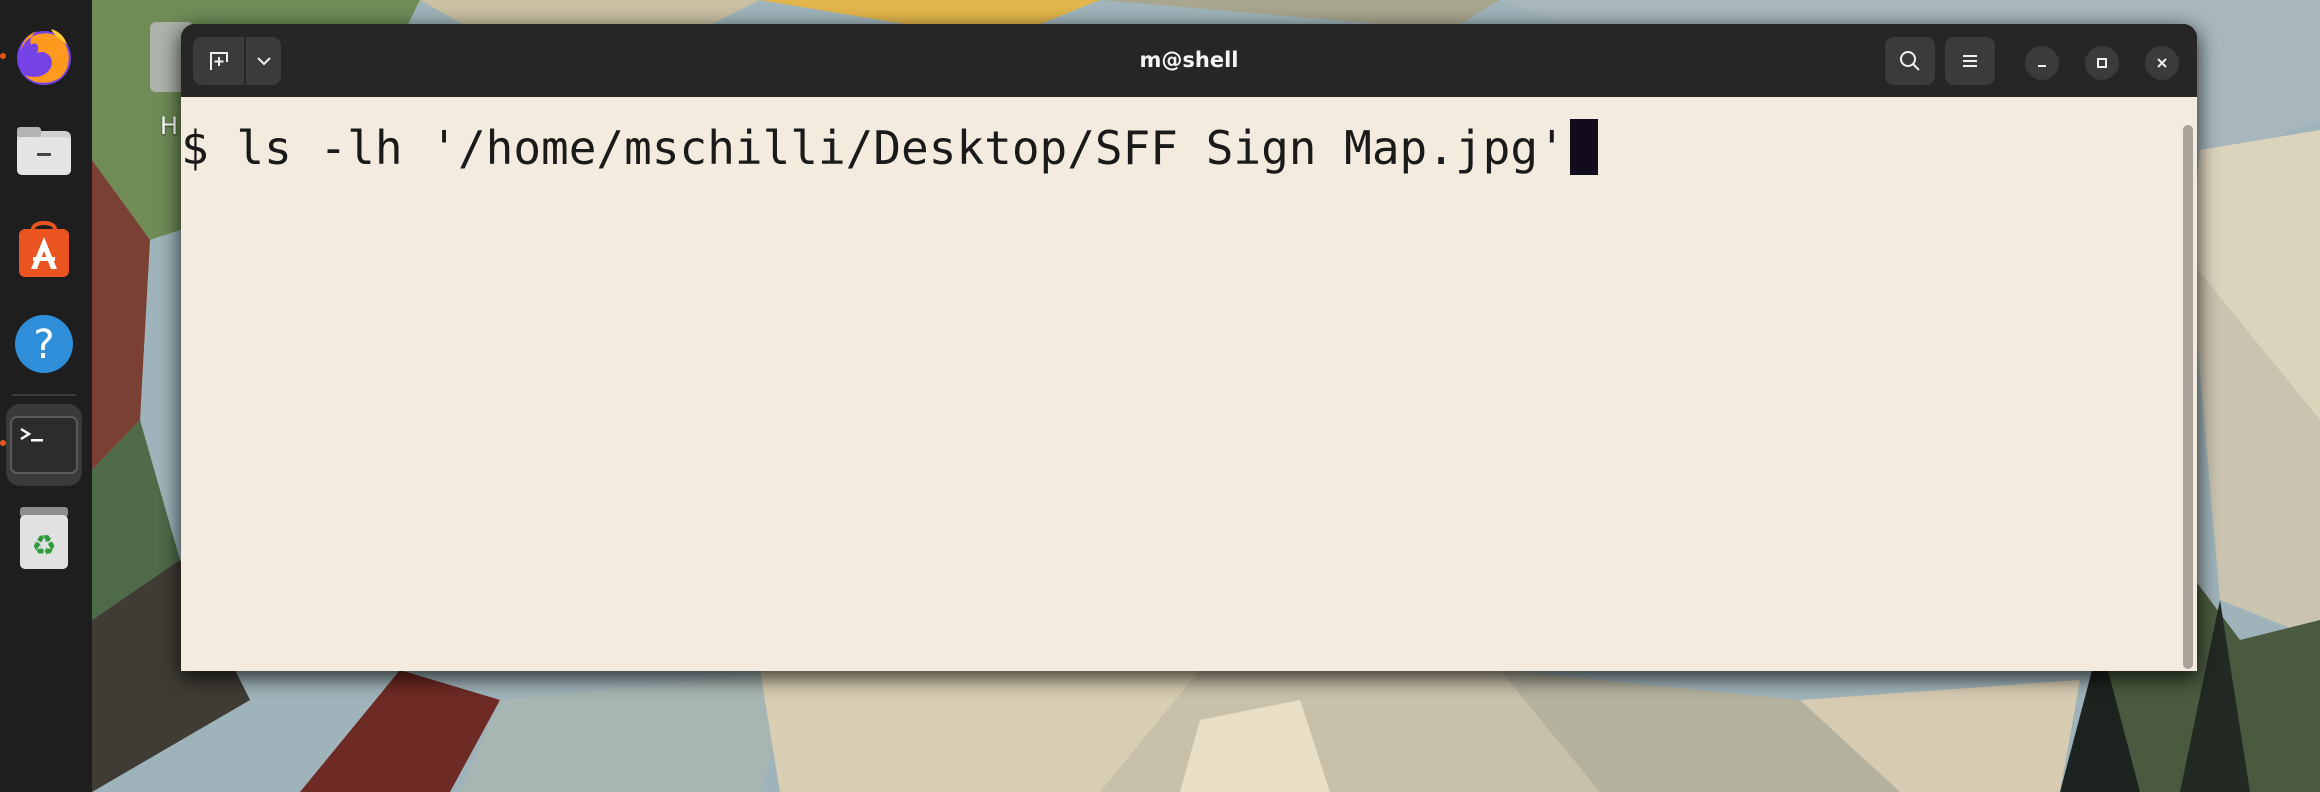 This screenshot has width=2320, height=792. Describe the element at coordinates (2042, 66) in the screenshot. I see `minimize-icon` at that location.